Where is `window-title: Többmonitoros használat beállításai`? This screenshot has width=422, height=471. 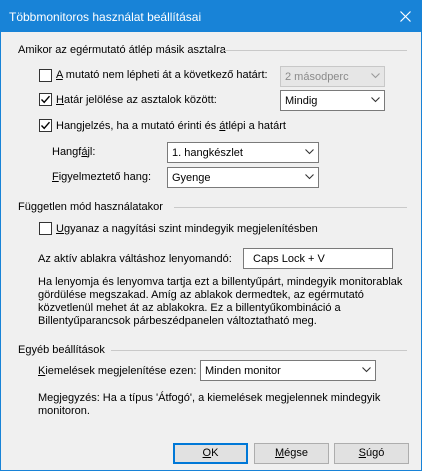
window-title: Többmonitoros használat beállításai is located at coordinates (105, 17).